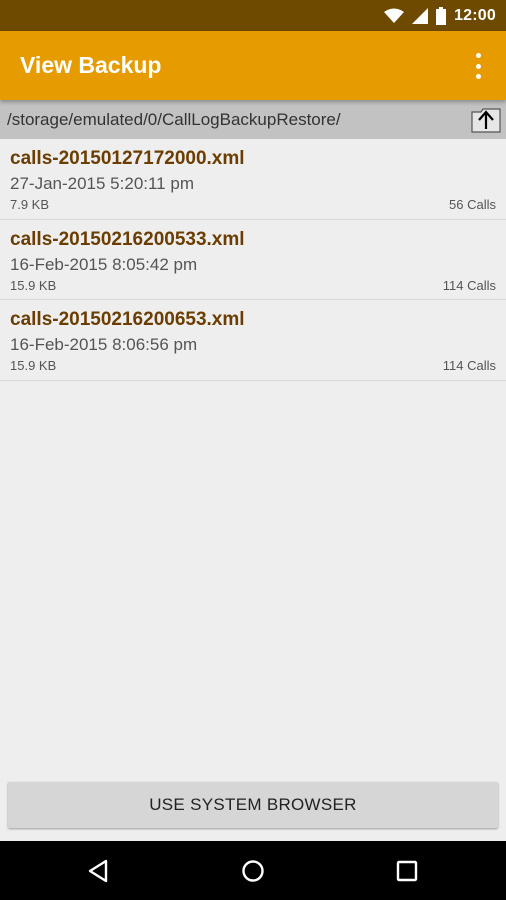 This screenshot has height=900, width=506. What do you see at coordinates (127, 158) in the screenshot?
I see `file-name: calls-20150127172000.xml` at bounding box center [127, 158].